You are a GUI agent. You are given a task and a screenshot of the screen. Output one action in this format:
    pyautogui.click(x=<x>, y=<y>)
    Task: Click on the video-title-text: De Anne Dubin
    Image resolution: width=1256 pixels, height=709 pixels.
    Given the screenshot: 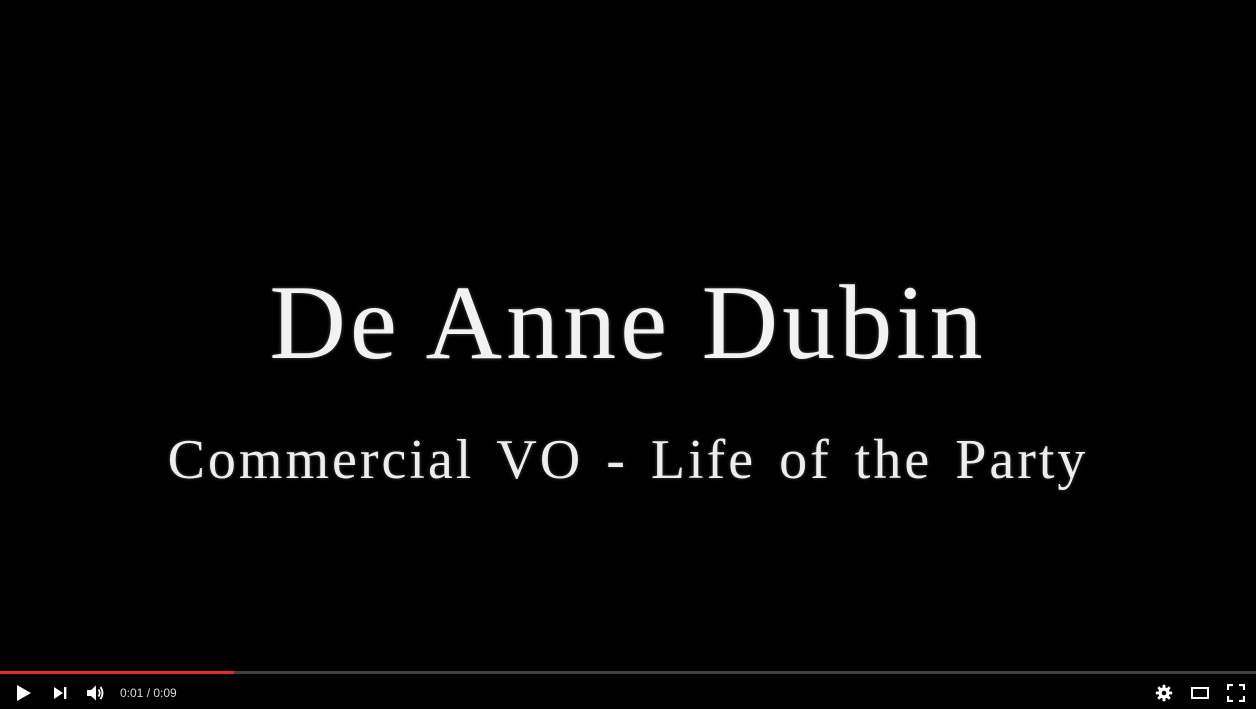 What is the action you would take?
    pyautogui.click(x=628, y=322)
    